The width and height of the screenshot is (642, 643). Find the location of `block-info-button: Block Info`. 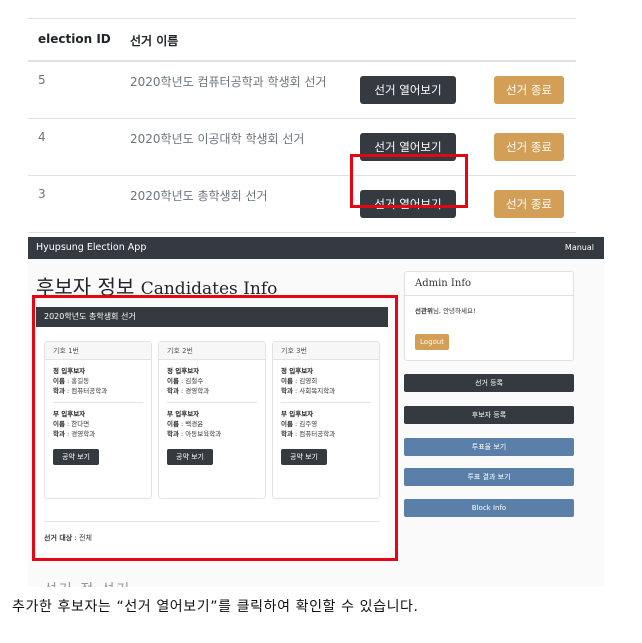

block-info-button: Block Info is located at coordinates (489, 508).